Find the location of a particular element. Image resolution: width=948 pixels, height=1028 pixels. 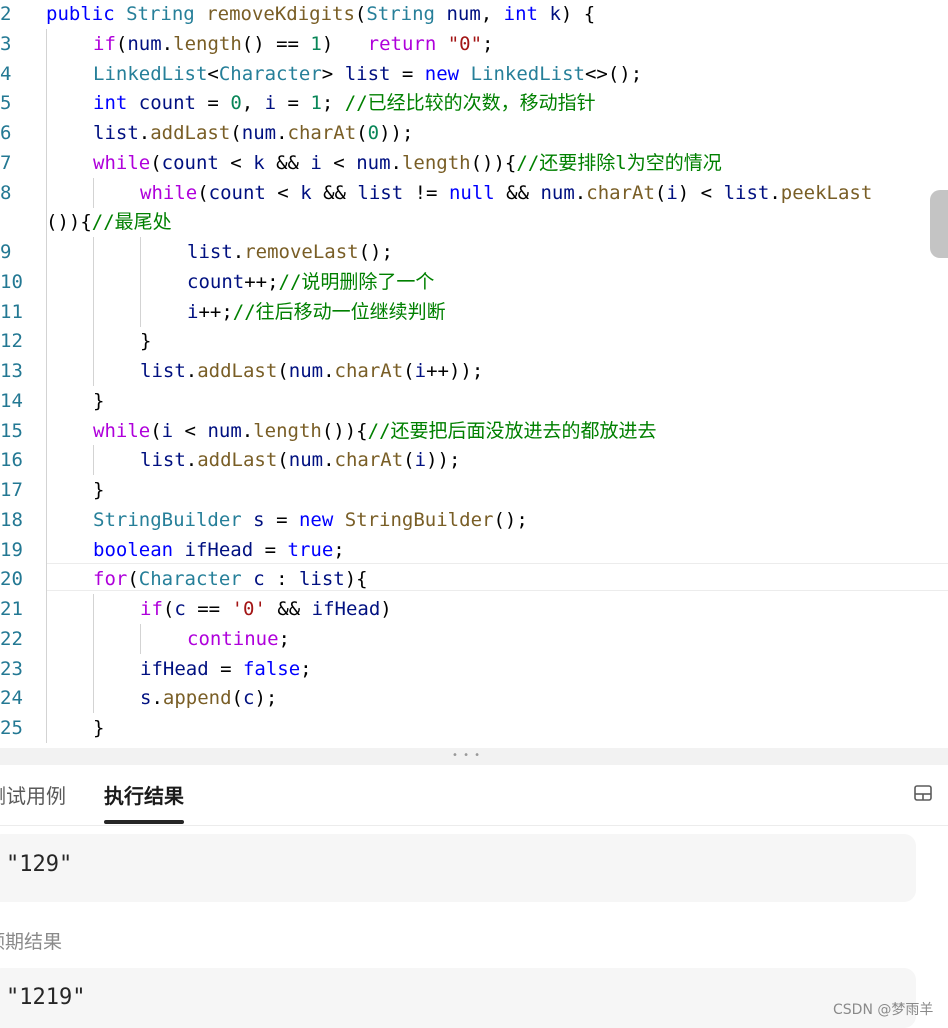

code-token: <>(); is located at coordinates (613, 73).